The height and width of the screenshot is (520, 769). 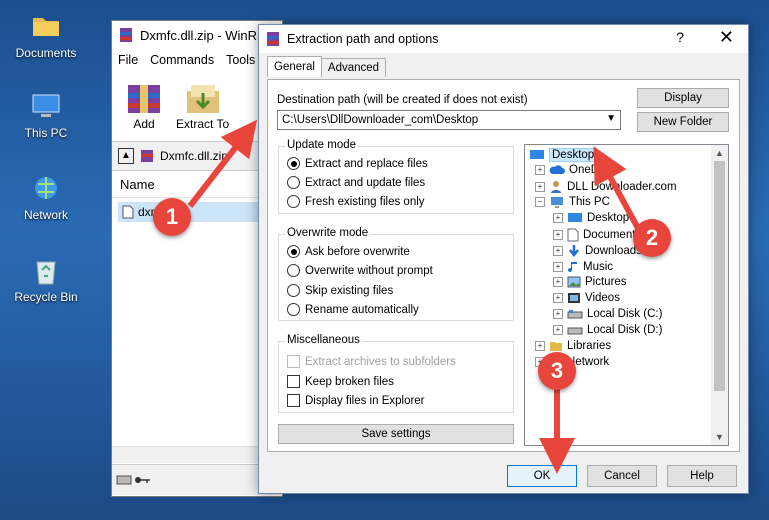 What do you see at coordinates (625, 314) in the screenshot?
I see `tree-label: Local Disk (C:)` at bounding box center [625, 314].